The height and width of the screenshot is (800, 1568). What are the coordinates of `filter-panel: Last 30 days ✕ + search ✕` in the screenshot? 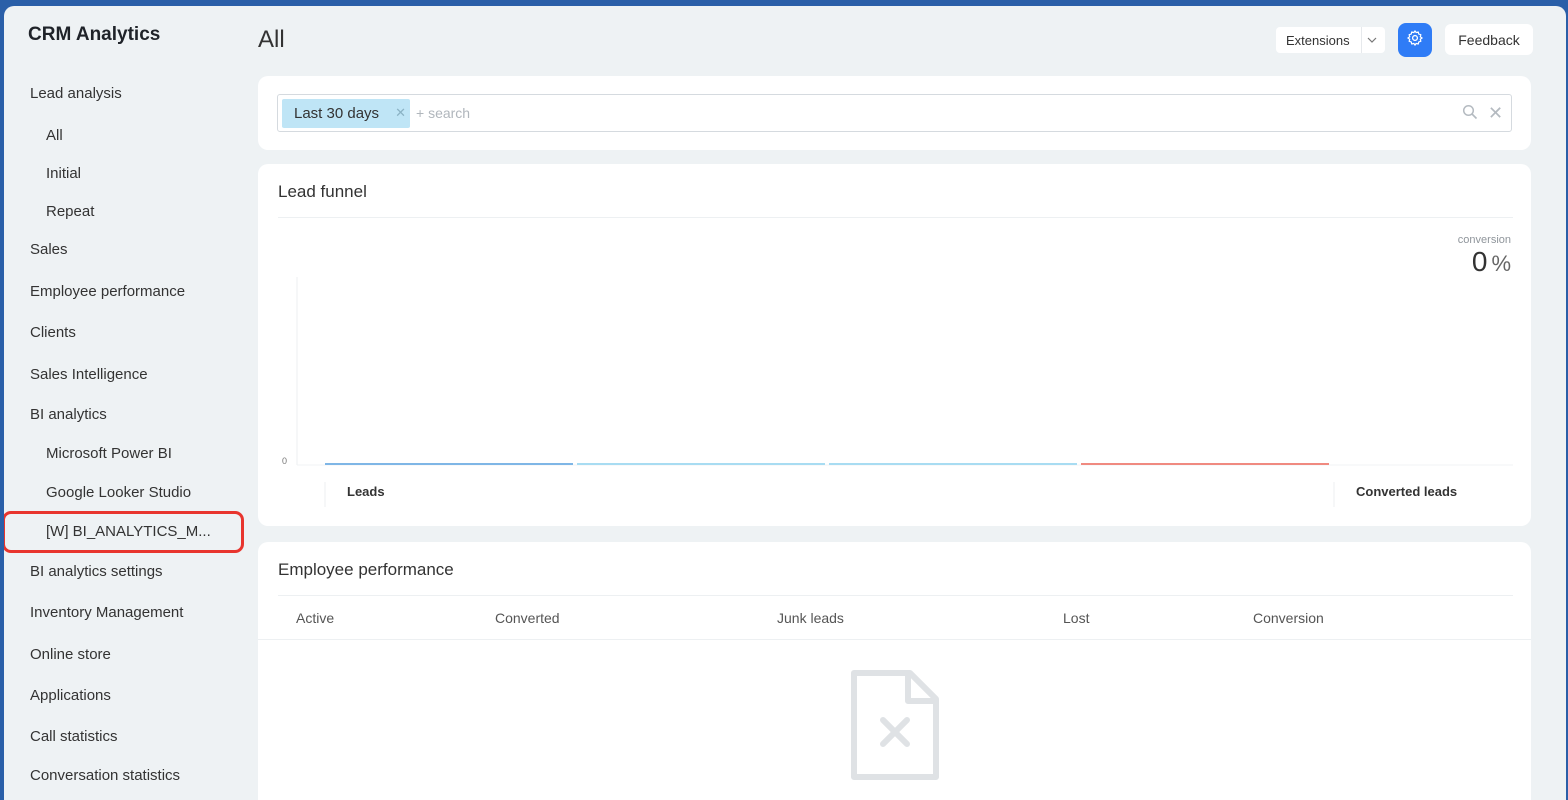 It's located at (894, 113).